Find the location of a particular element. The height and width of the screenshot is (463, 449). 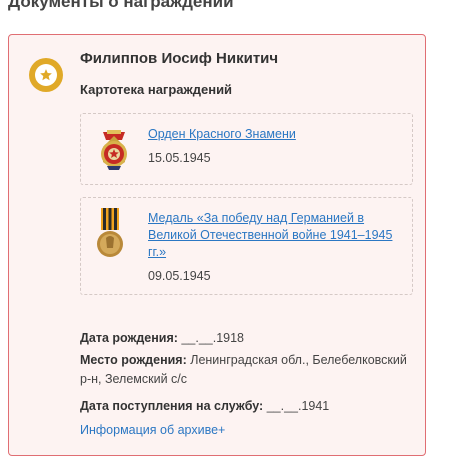

section-title: Документы о награждении is located at coordinates (121, 5).